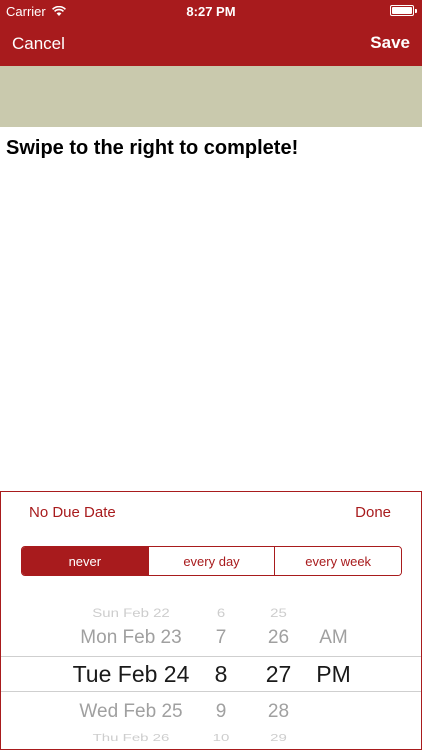 Image resolution: width=422 pixels, height=750 pixels. What do you see at coordinates (131, 738) in the screenshot?
I see `picker-date: Thu Feb 26` at bounding box center [131, 738].